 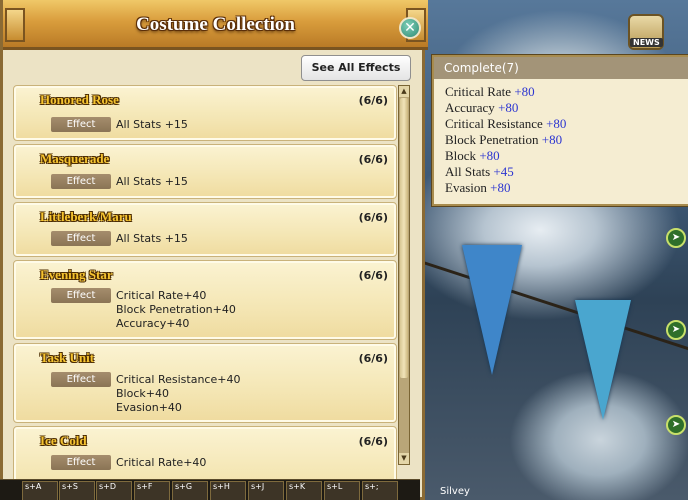 What do you see at coordinates (404, 238) in the screenshot?
I see `scroll-thumb` at bounding box center [404, 238].